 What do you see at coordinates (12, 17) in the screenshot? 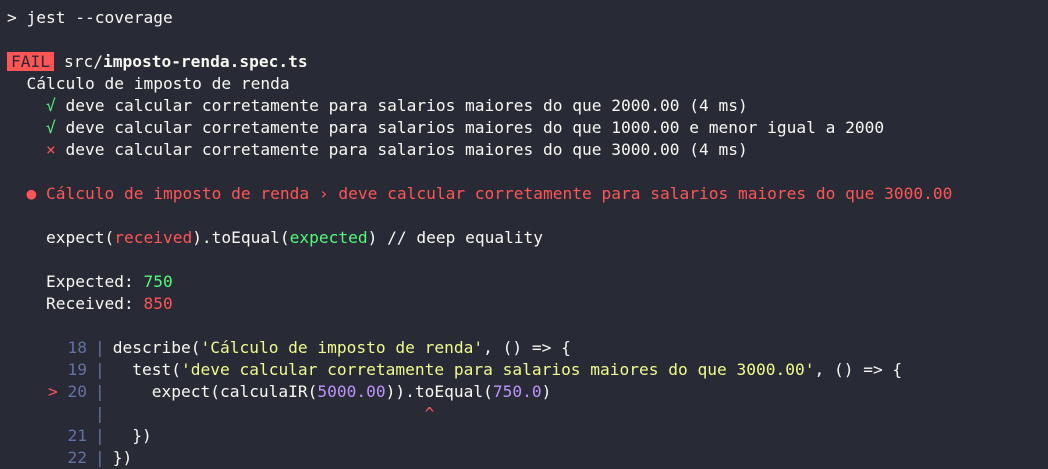
I see `prompt-symbol: >` at bounding box center [12, 17].